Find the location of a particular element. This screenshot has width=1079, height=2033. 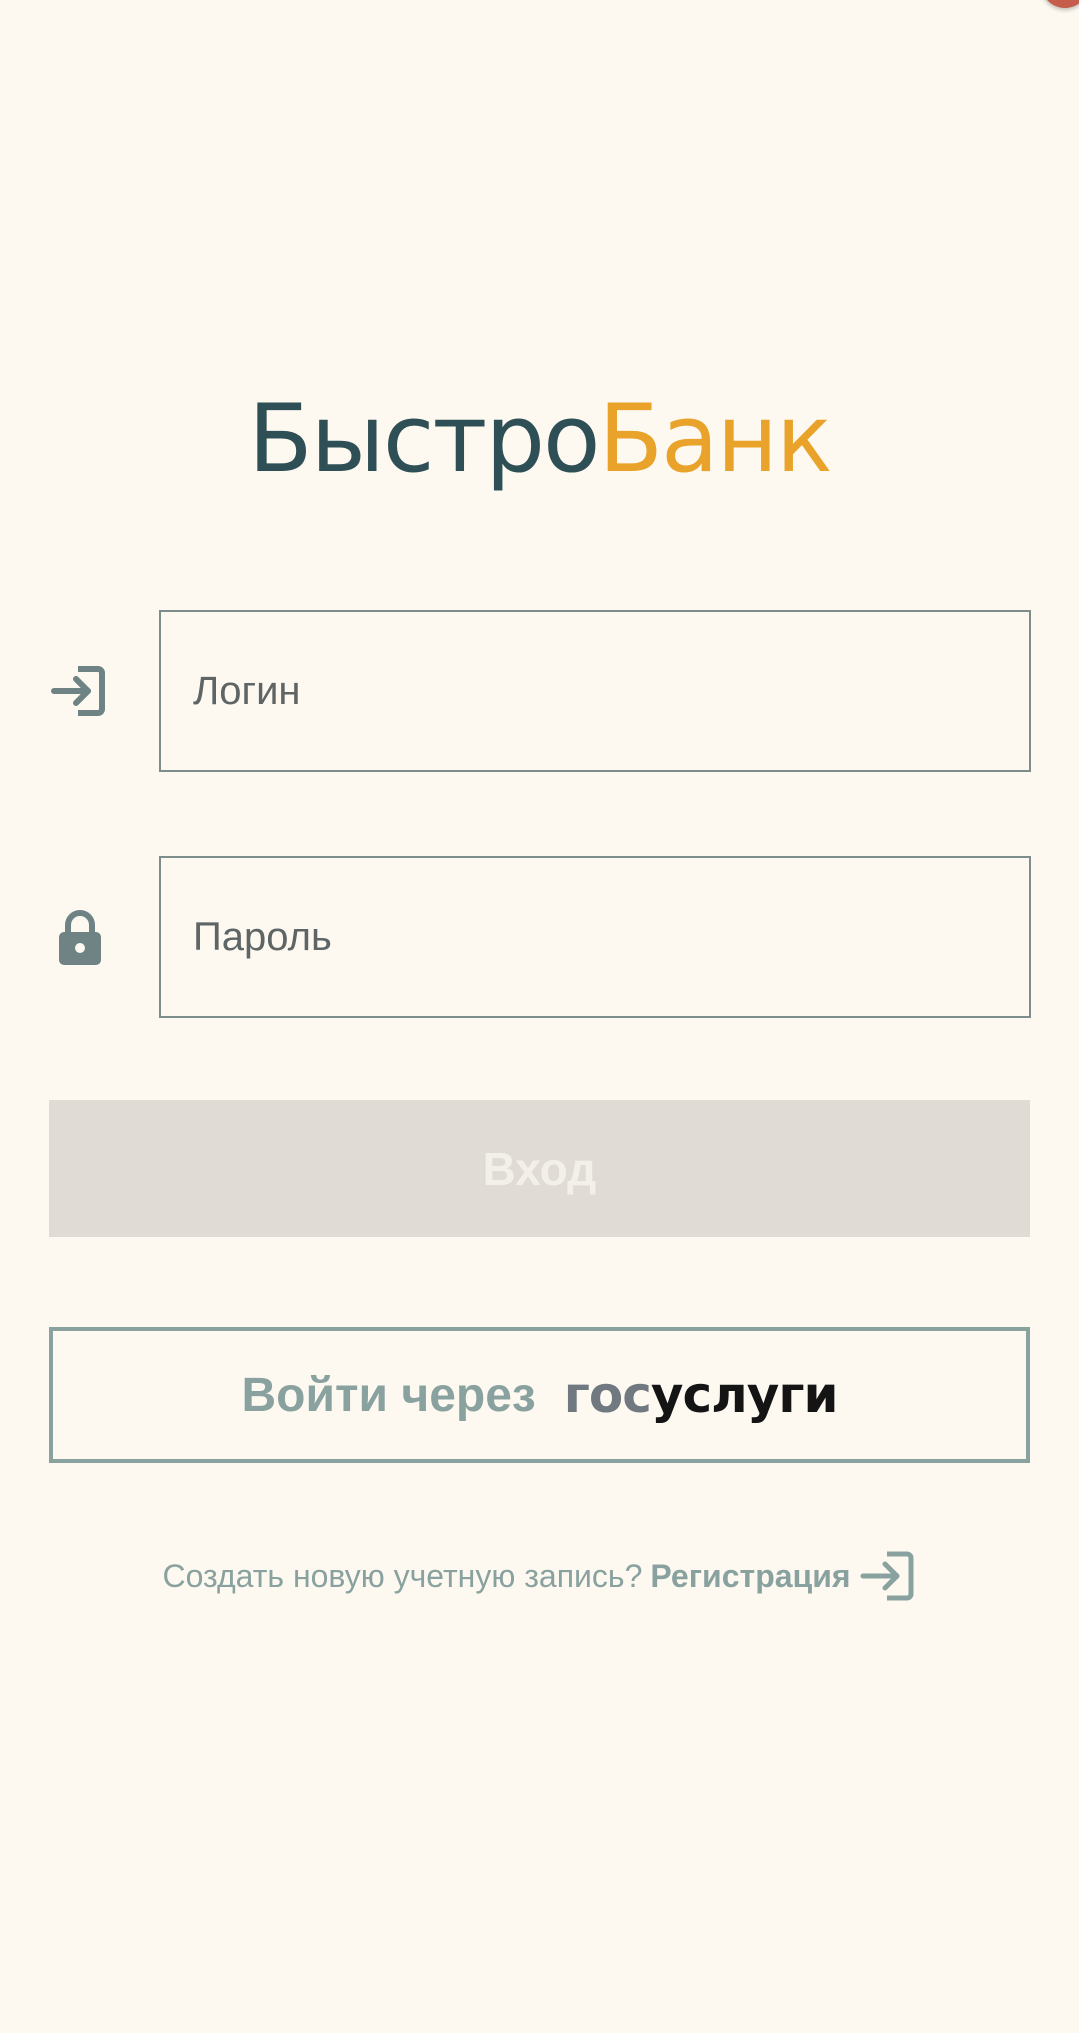

register-arrow-icon is located at coordinates (888, 1576).